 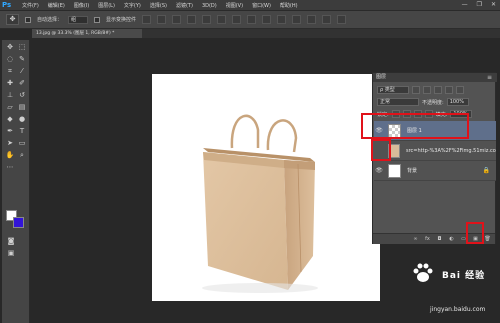 What do you see at coordinates (10, 143) in the screenshot?
I see `path-select-tool-icon: ➤` at bounding box center [10, 143].